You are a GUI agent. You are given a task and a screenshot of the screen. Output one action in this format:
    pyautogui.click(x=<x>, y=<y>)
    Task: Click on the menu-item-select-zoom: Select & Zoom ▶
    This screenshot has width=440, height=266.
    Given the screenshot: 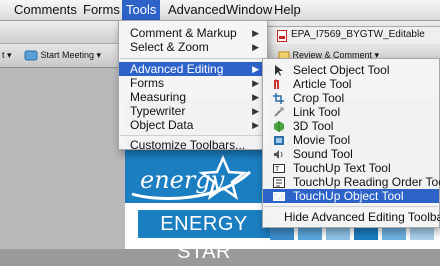 What is the action you would take?
    pyautogui.click(x=193, y=47)
    